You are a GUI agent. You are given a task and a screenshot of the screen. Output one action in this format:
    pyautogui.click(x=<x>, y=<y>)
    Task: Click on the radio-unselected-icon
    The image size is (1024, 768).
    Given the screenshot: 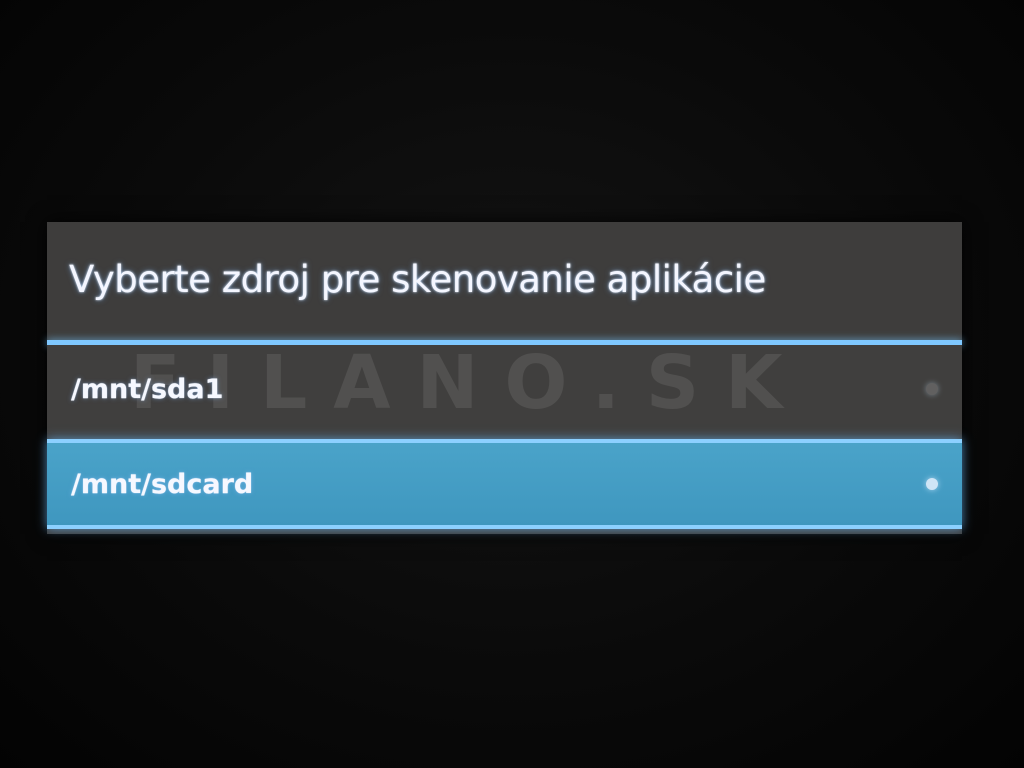 What is the action you would take?
    pyautogui.click(x=932, y=389)
    